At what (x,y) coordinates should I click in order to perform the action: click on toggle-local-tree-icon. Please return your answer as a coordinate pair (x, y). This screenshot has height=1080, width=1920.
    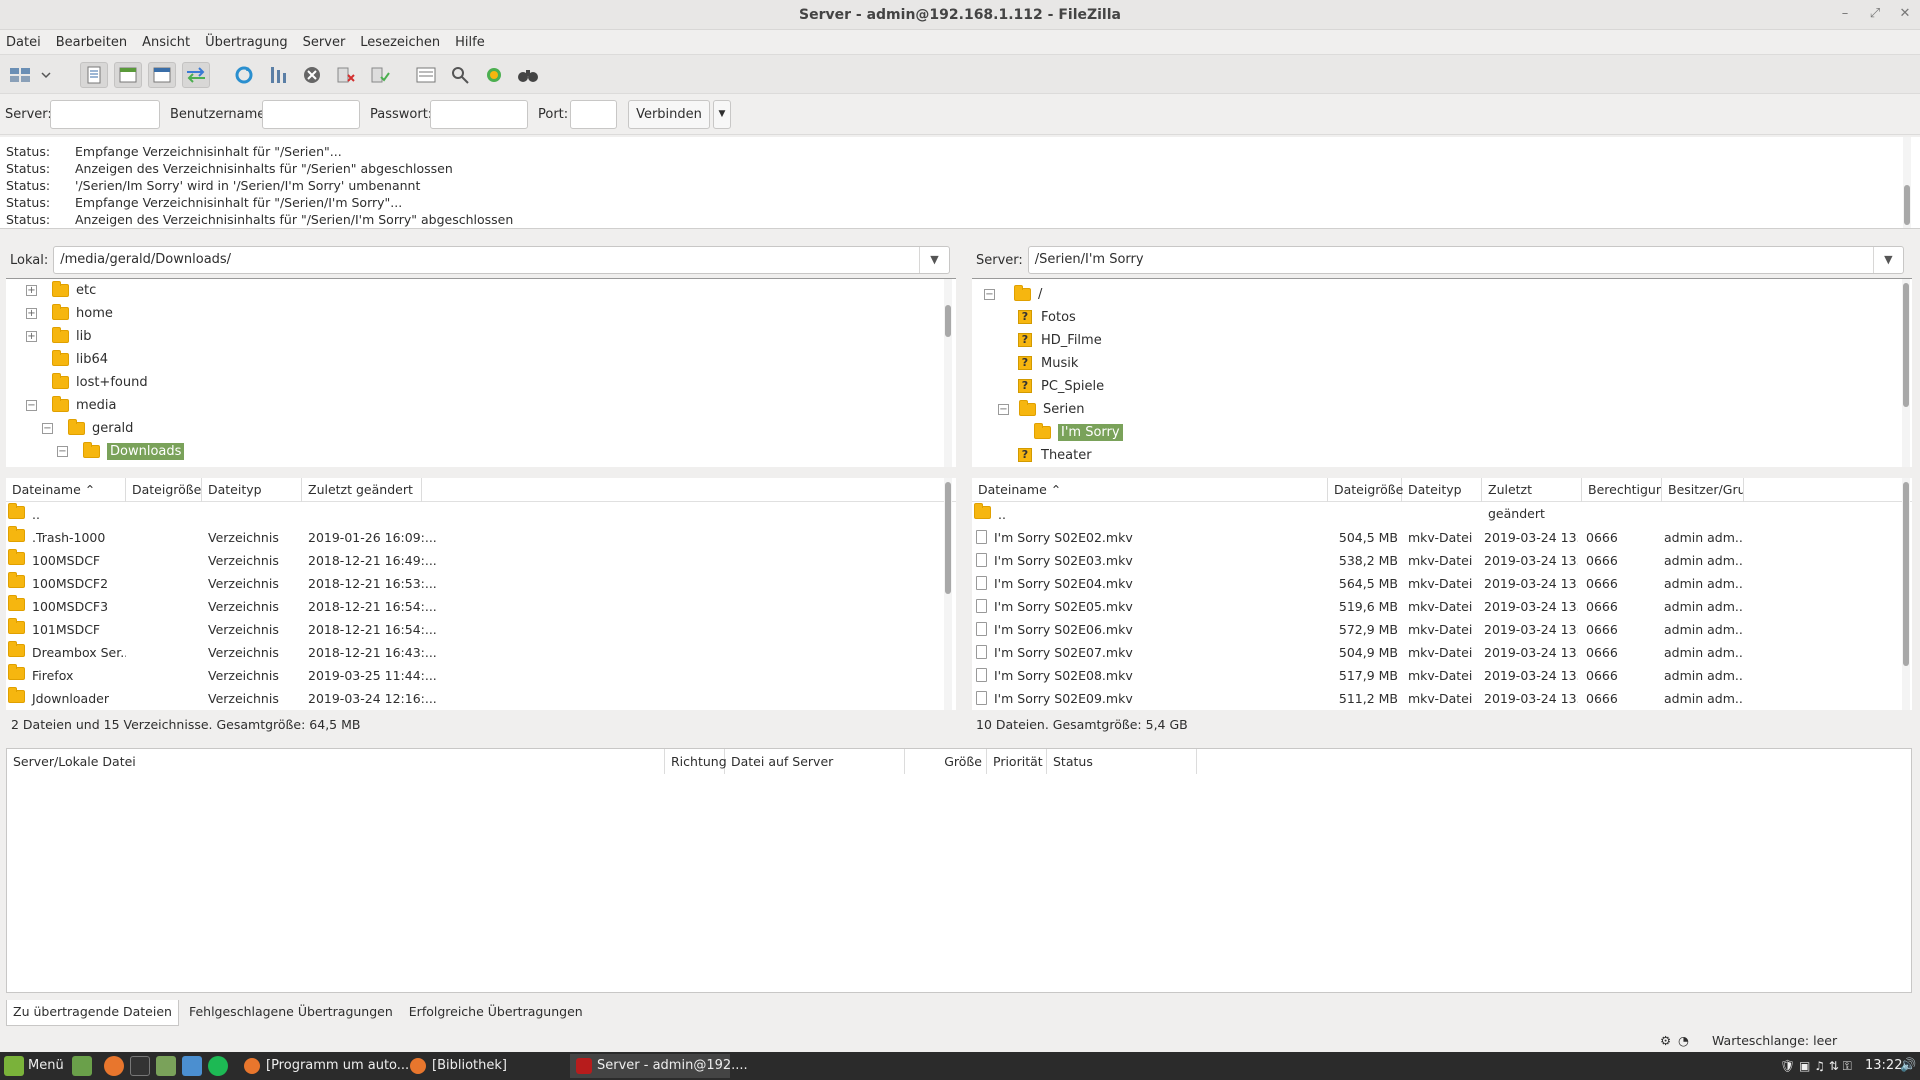
    Looking at the image, I should click on (128, 75).